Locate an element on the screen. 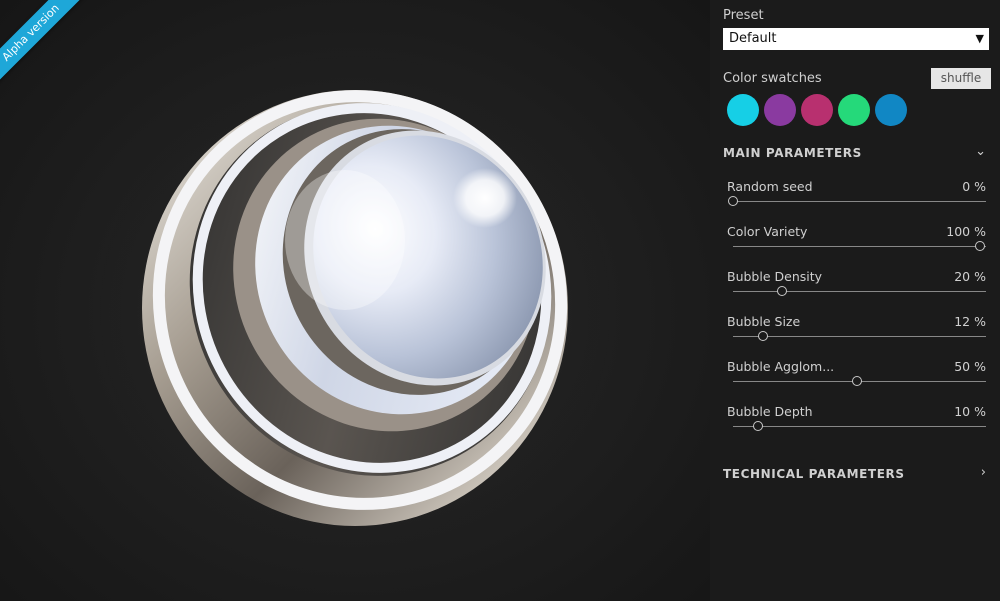 The height and width of the screenshot is (601, 1000). param-value: 100 % is located at coordinates (966, 231).